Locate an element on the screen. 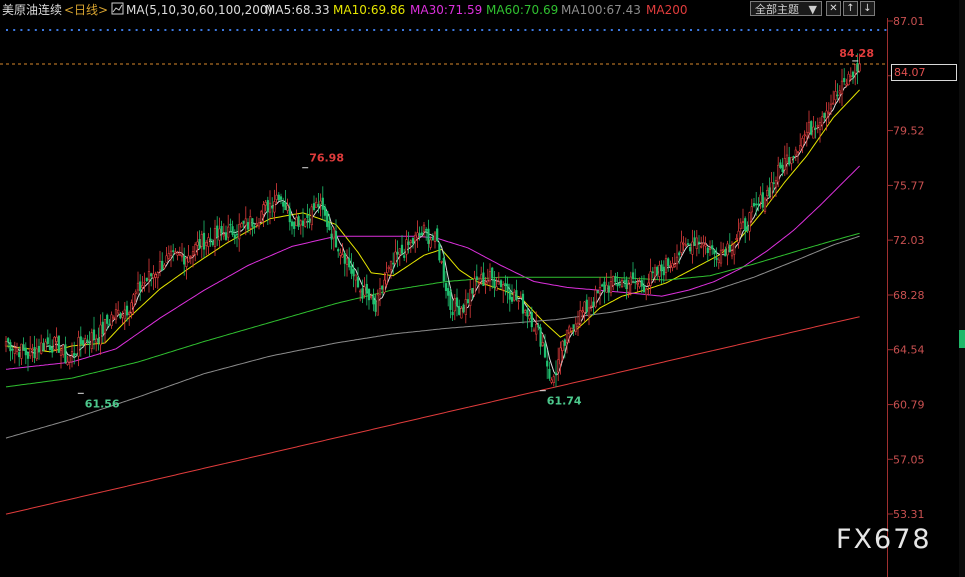  y-tick-label: 79.52 is located at coordinates (909, 131).